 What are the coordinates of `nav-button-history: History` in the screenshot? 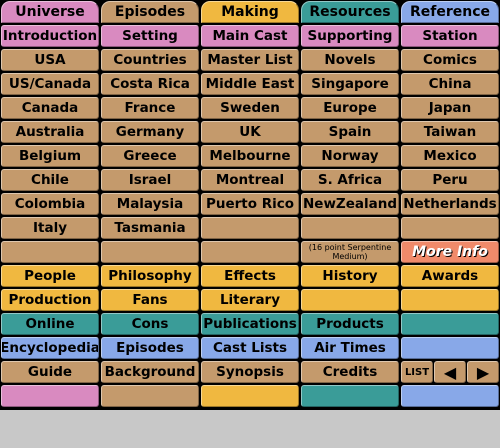 It's located at (350, 276).